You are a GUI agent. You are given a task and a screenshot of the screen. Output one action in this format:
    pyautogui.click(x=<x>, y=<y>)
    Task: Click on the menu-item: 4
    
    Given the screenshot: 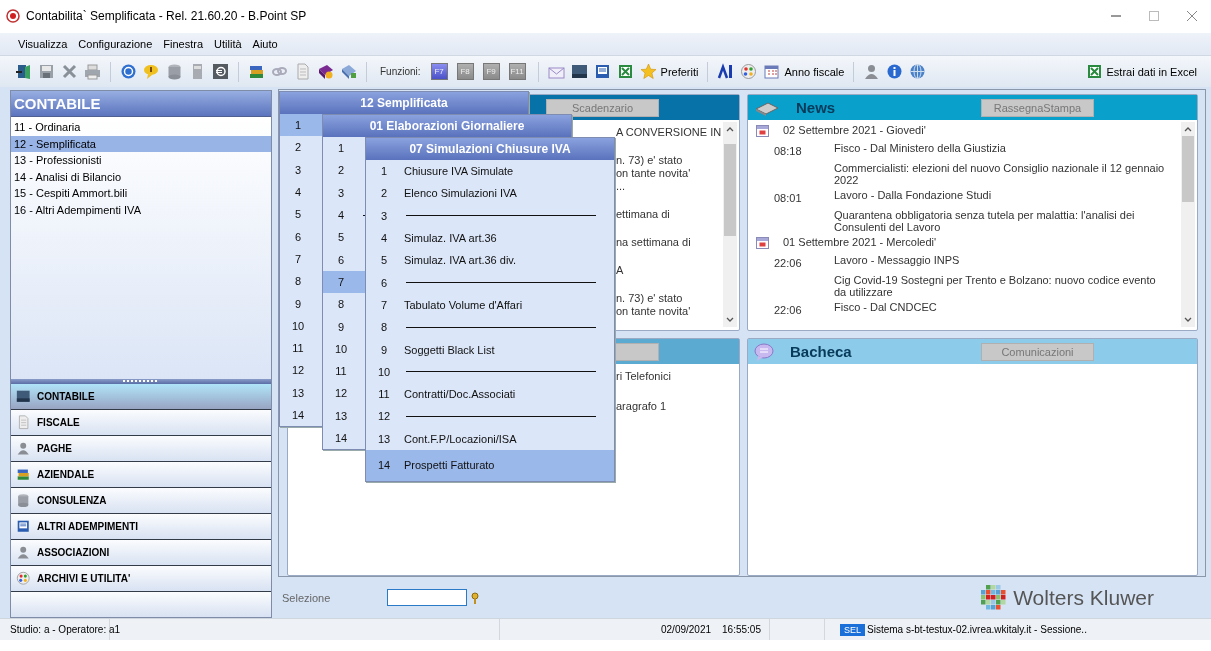 What is the action you would take?
    pyautogui.click(x=301, y=192)
    